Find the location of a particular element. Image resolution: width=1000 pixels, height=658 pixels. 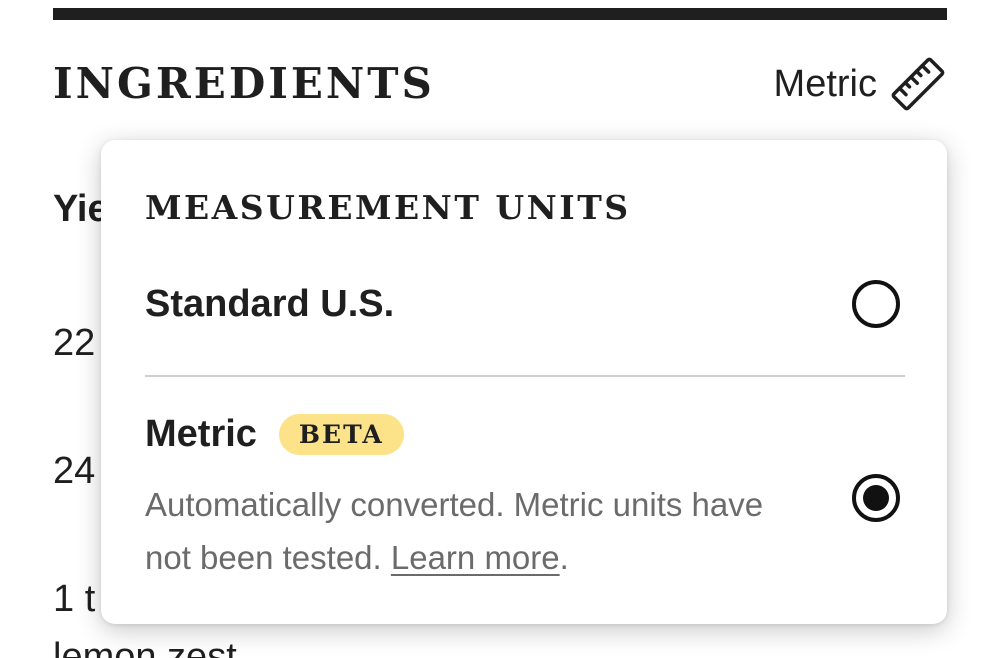

standard-us-option: Standard U.S. is located at coordinates (524, 324).